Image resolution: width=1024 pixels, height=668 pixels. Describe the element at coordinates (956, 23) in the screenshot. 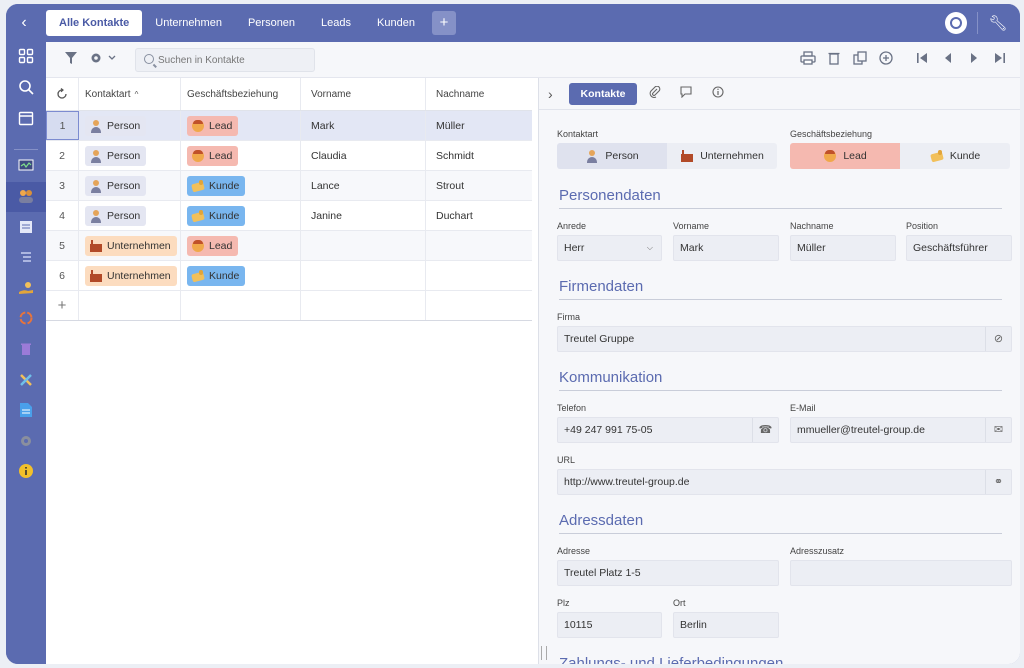

I see `target-icon` at that location.